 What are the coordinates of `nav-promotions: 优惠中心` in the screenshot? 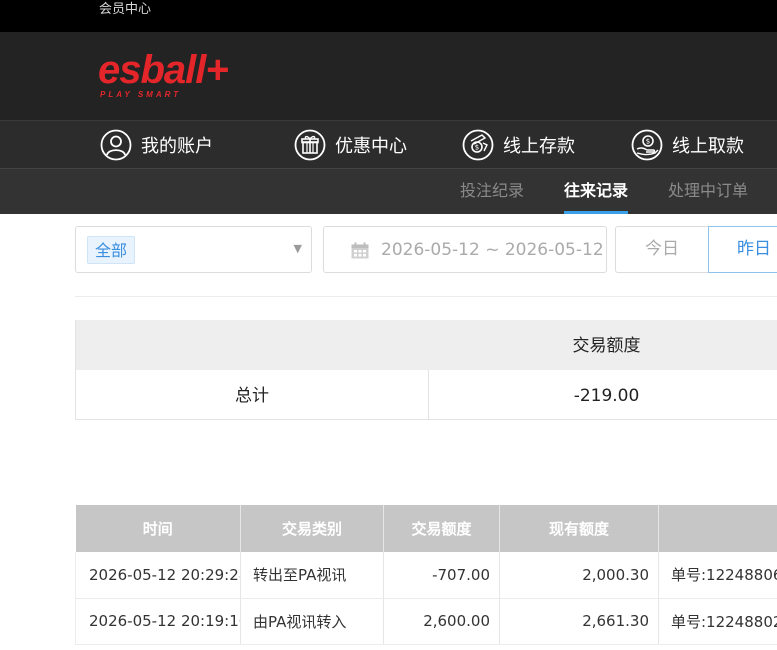 It's located at (350, 145).